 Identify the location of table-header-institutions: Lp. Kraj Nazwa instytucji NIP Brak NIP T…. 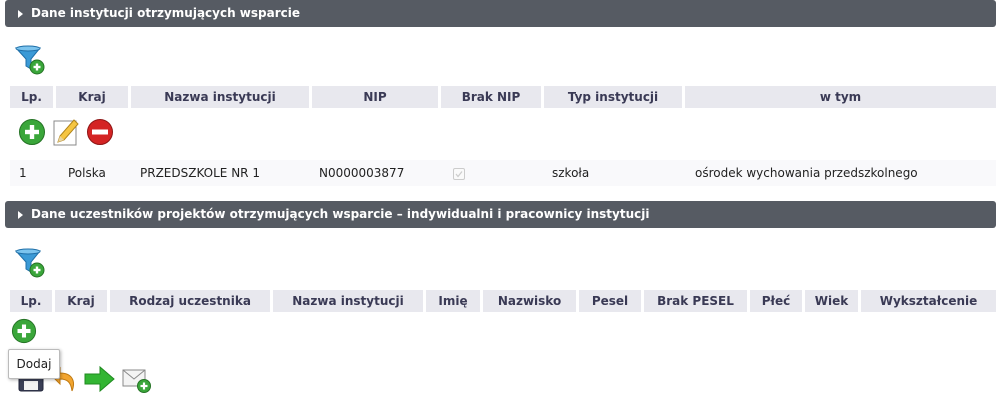
(503, 97).